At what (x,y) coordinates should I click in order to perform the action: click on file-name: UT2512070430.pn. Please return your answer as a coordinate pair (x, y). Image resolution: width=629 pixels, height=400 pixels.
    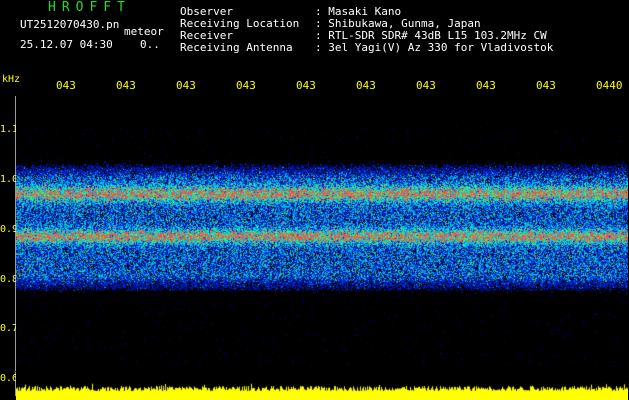
    Looking at the image, I should click on (70, 24).